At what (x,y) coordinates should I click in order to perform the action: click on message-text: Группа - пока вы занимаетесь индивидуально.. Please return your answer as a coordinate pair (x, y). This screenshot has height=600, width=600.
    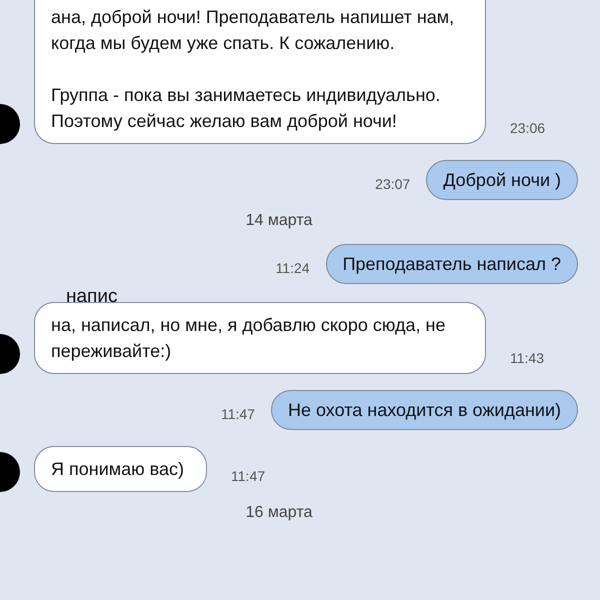
    Looking at the image, I should click on (246, 95).